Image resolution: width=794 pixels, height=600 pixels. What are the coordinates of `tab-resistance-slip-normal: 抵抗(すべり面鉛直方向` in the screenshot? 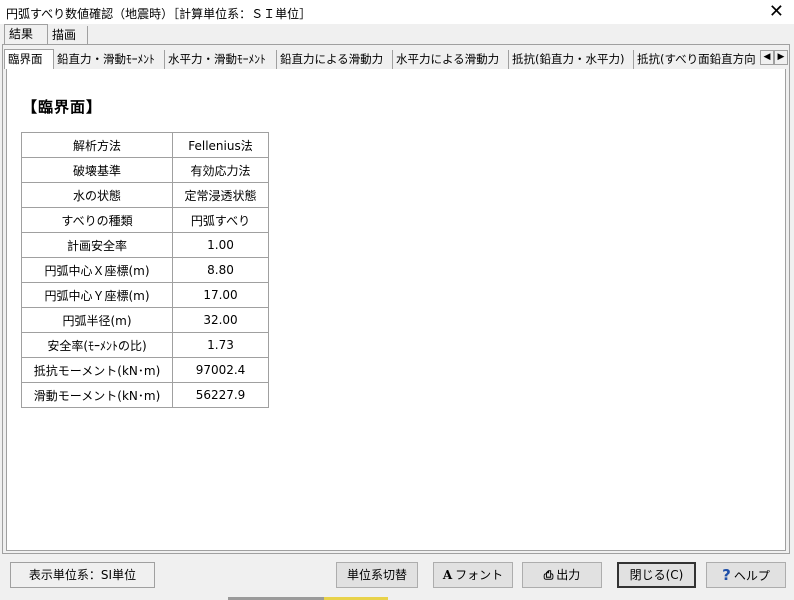 It's located at (699, 59).